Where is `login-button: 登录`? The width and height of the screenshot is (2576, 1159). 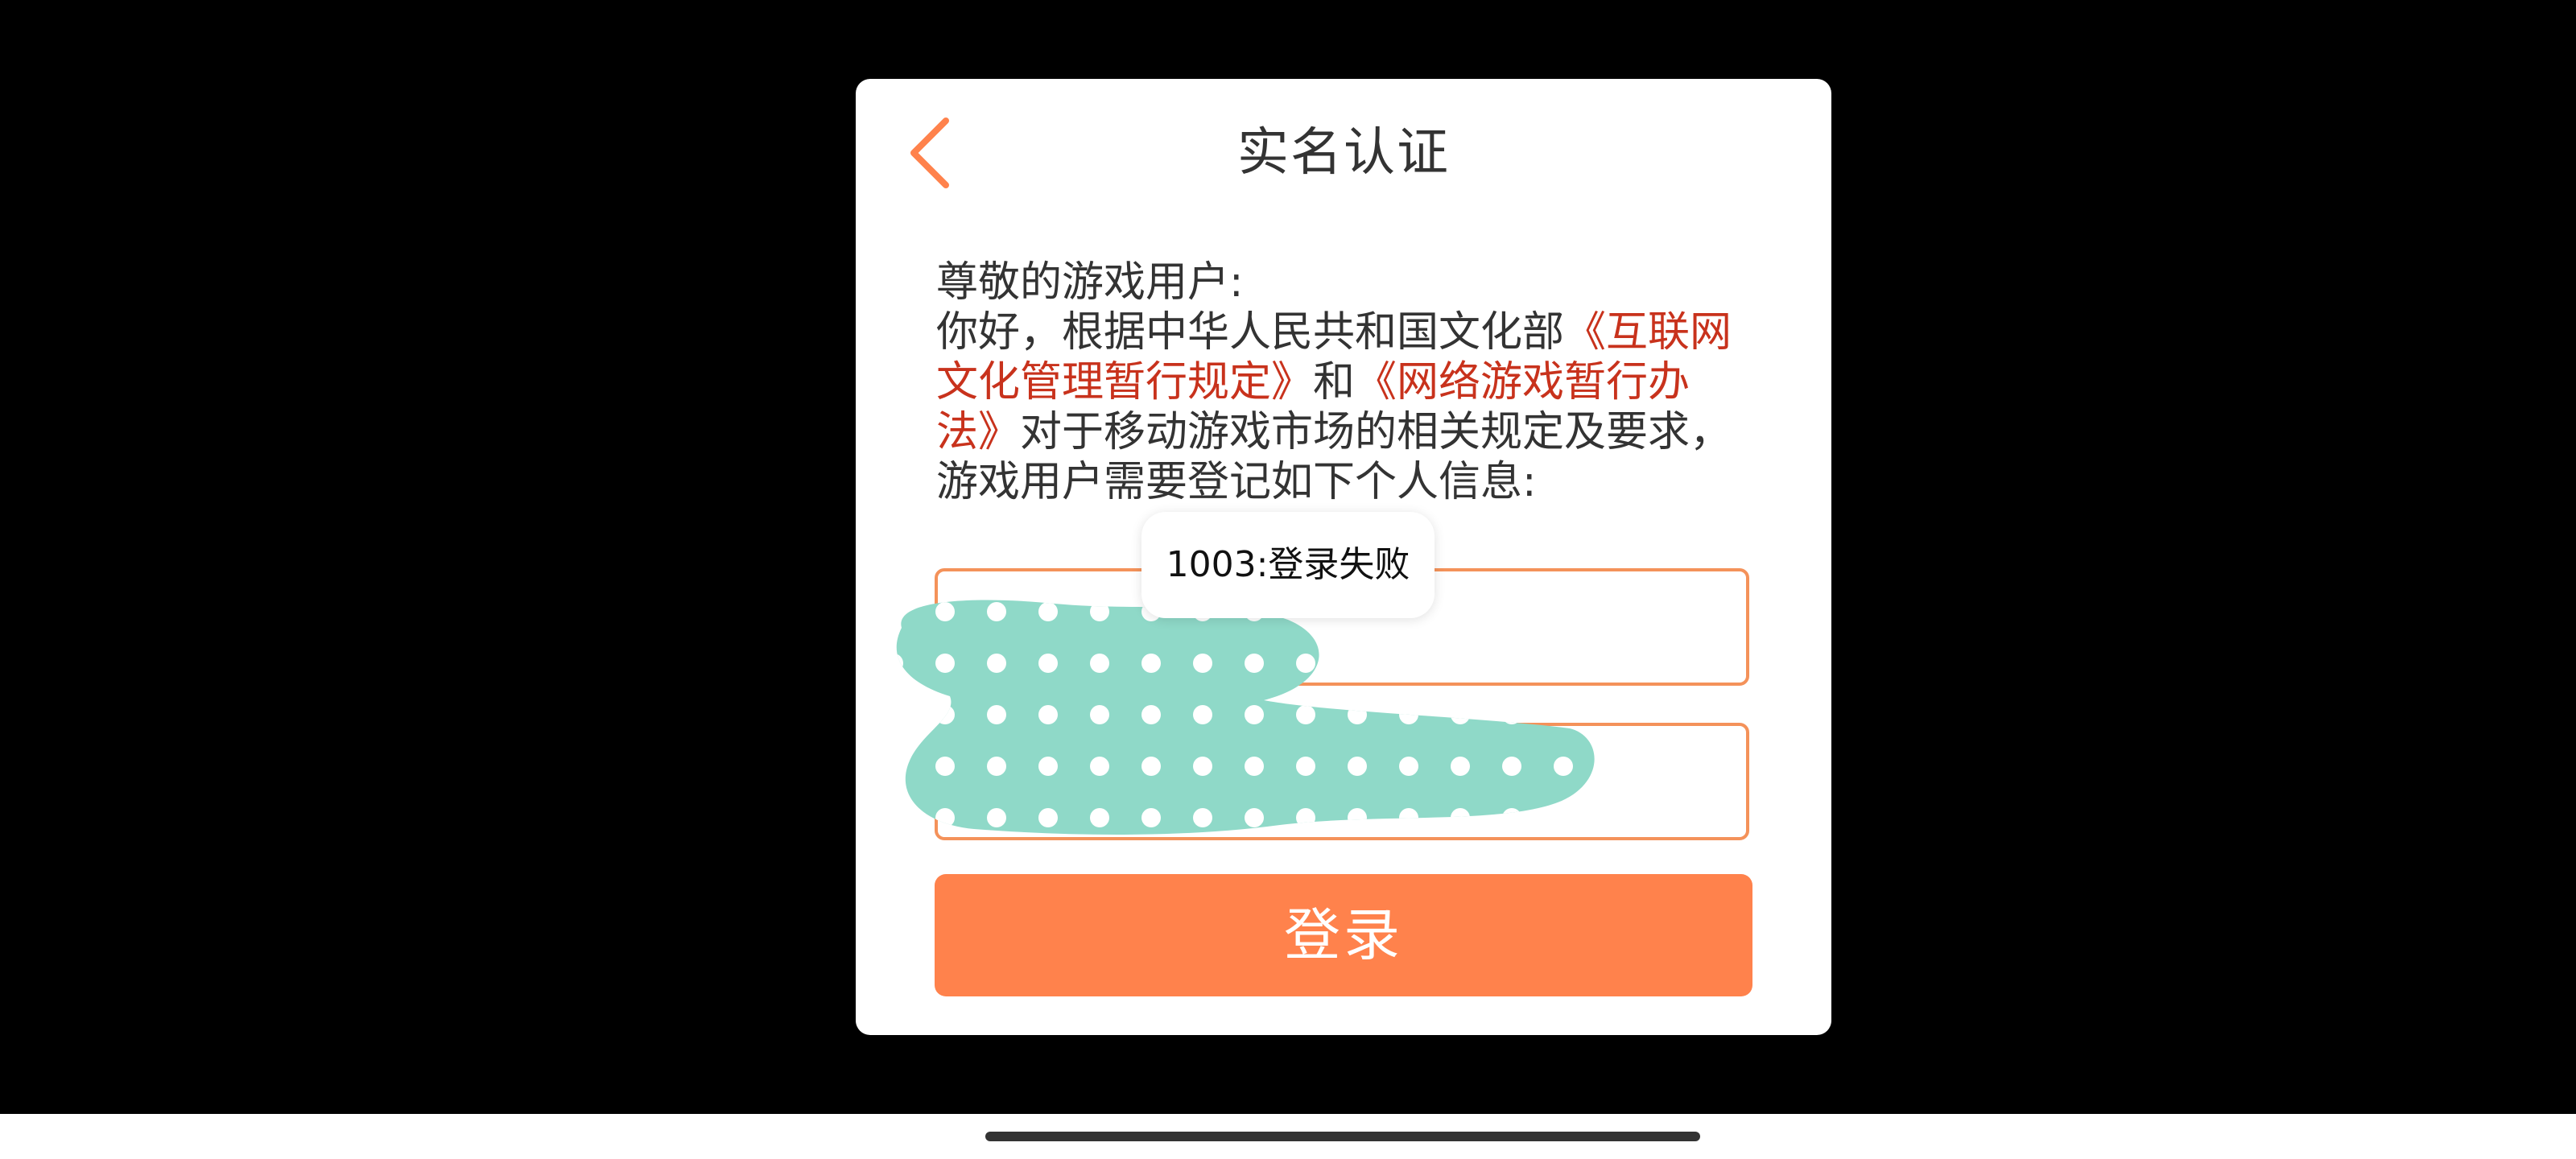
login-button: 登录 is located at coordinates (1343, 935).